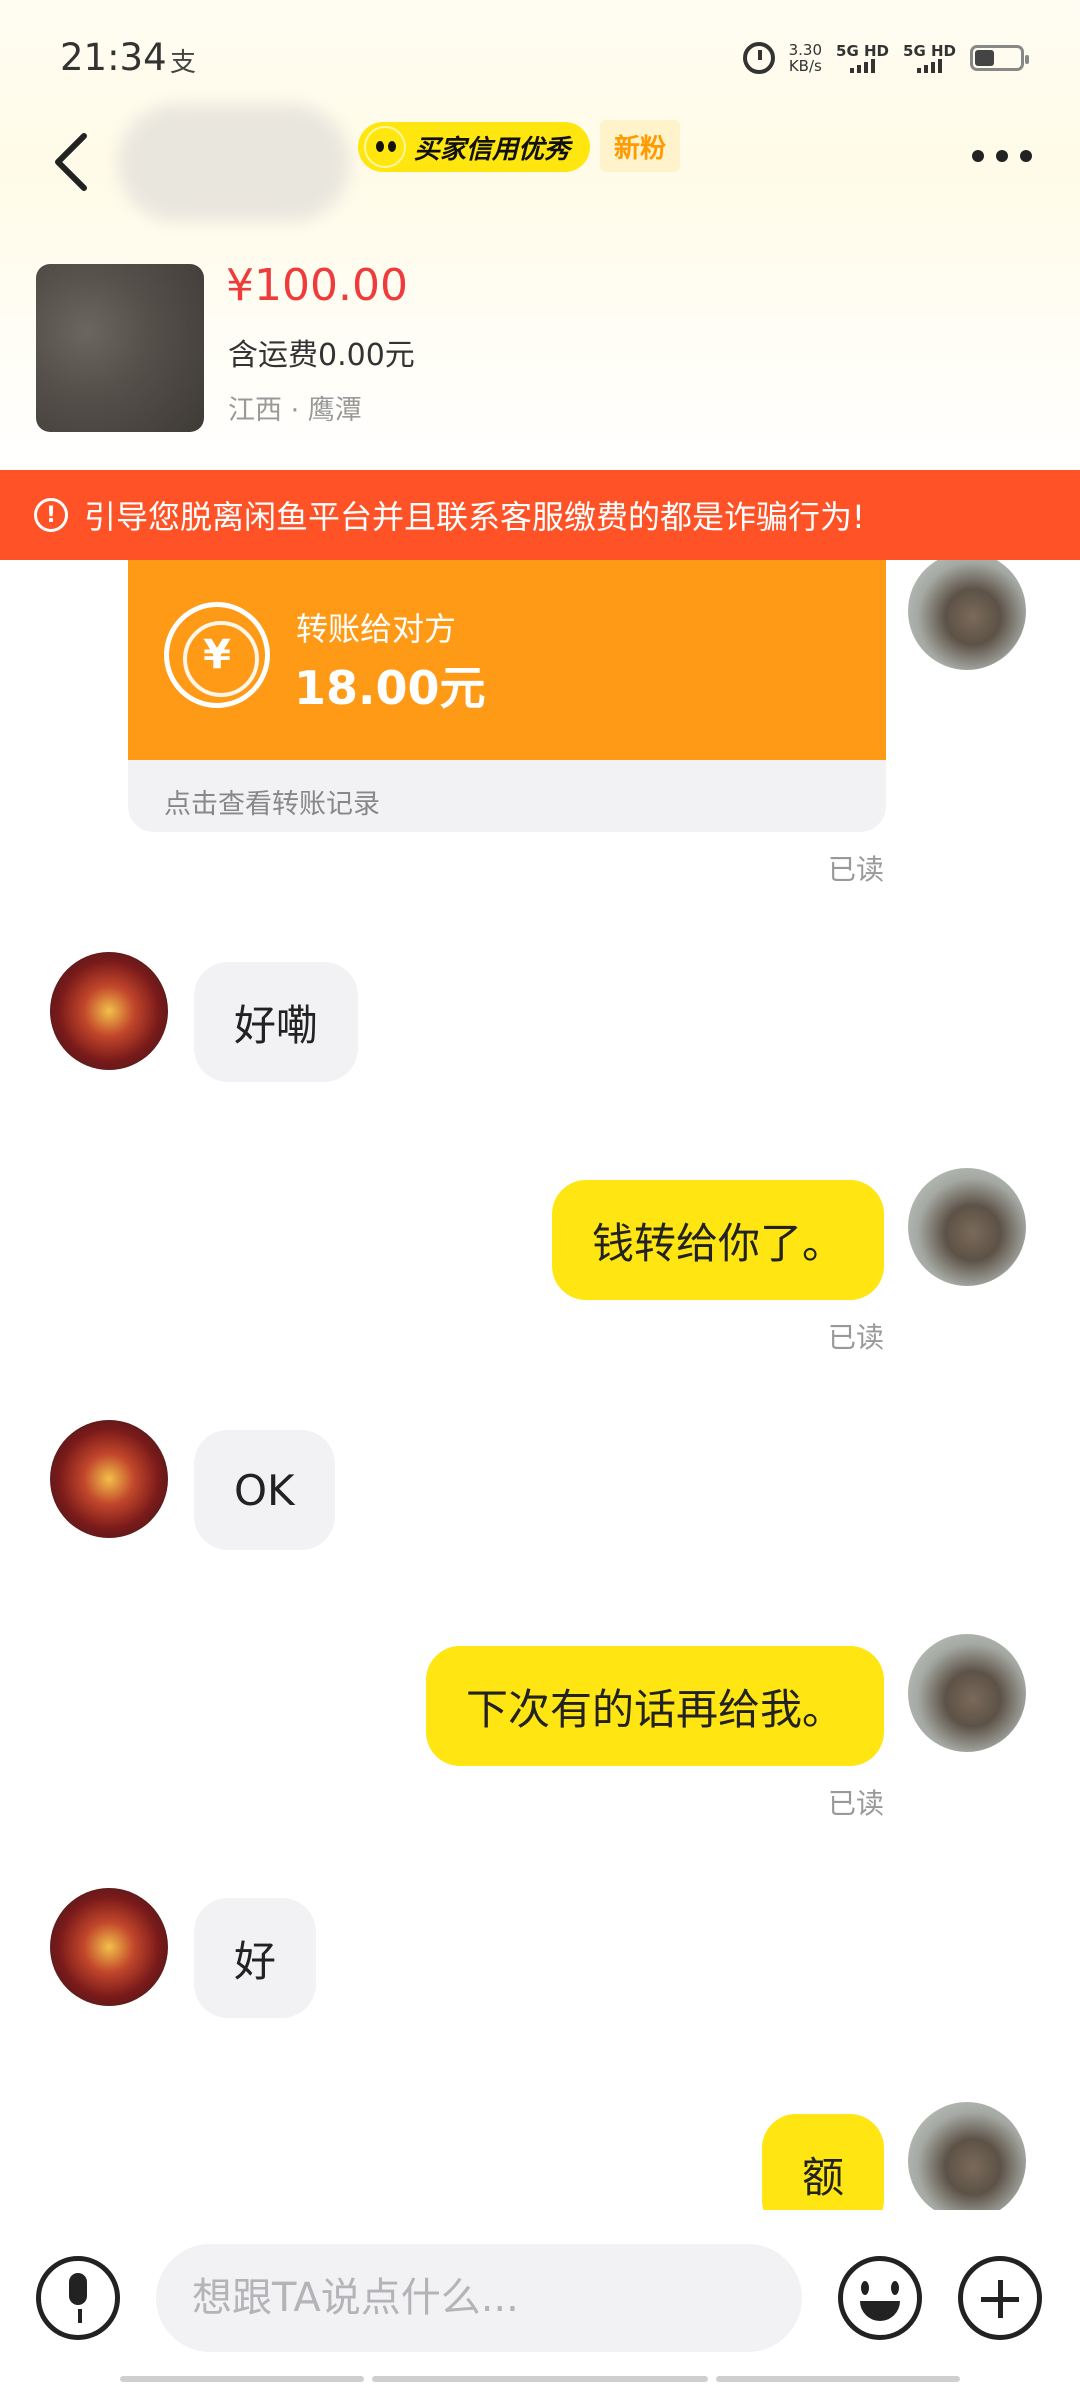  I want to click on product-shipping: 含运费0.00元, so click(321, 355).